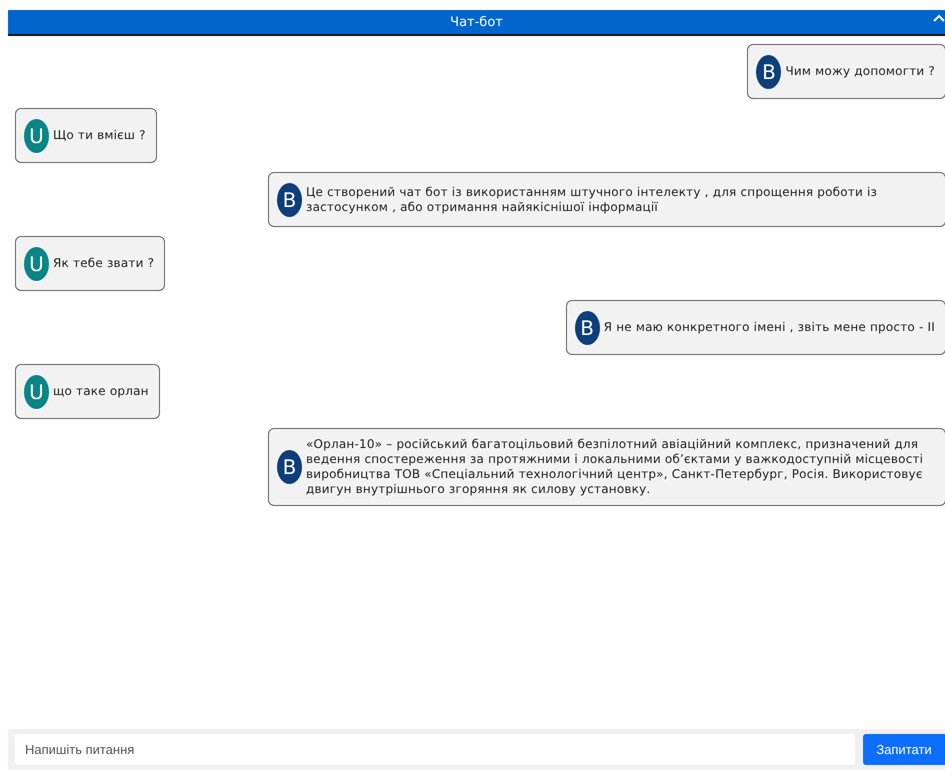  Describe the element at coordinates (101, 391) in the screenshot. I see `message-text: що таке орлан` at that location.